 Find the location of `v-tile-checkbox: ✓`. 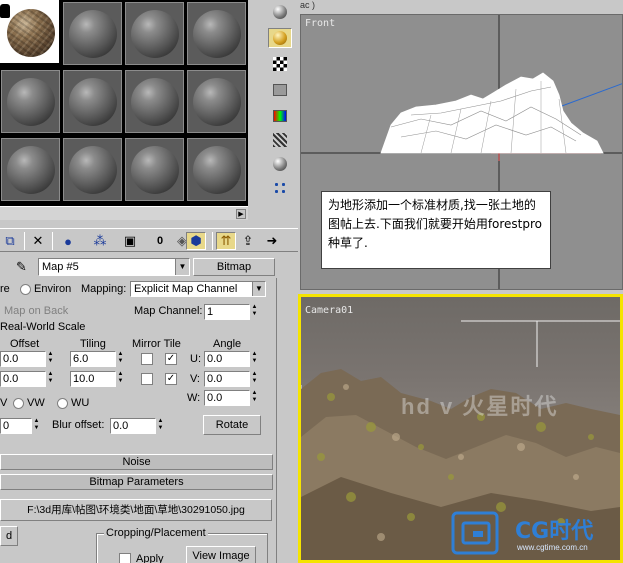

v-tile-checkbox: ✓ is located at coordinates (171, 379).